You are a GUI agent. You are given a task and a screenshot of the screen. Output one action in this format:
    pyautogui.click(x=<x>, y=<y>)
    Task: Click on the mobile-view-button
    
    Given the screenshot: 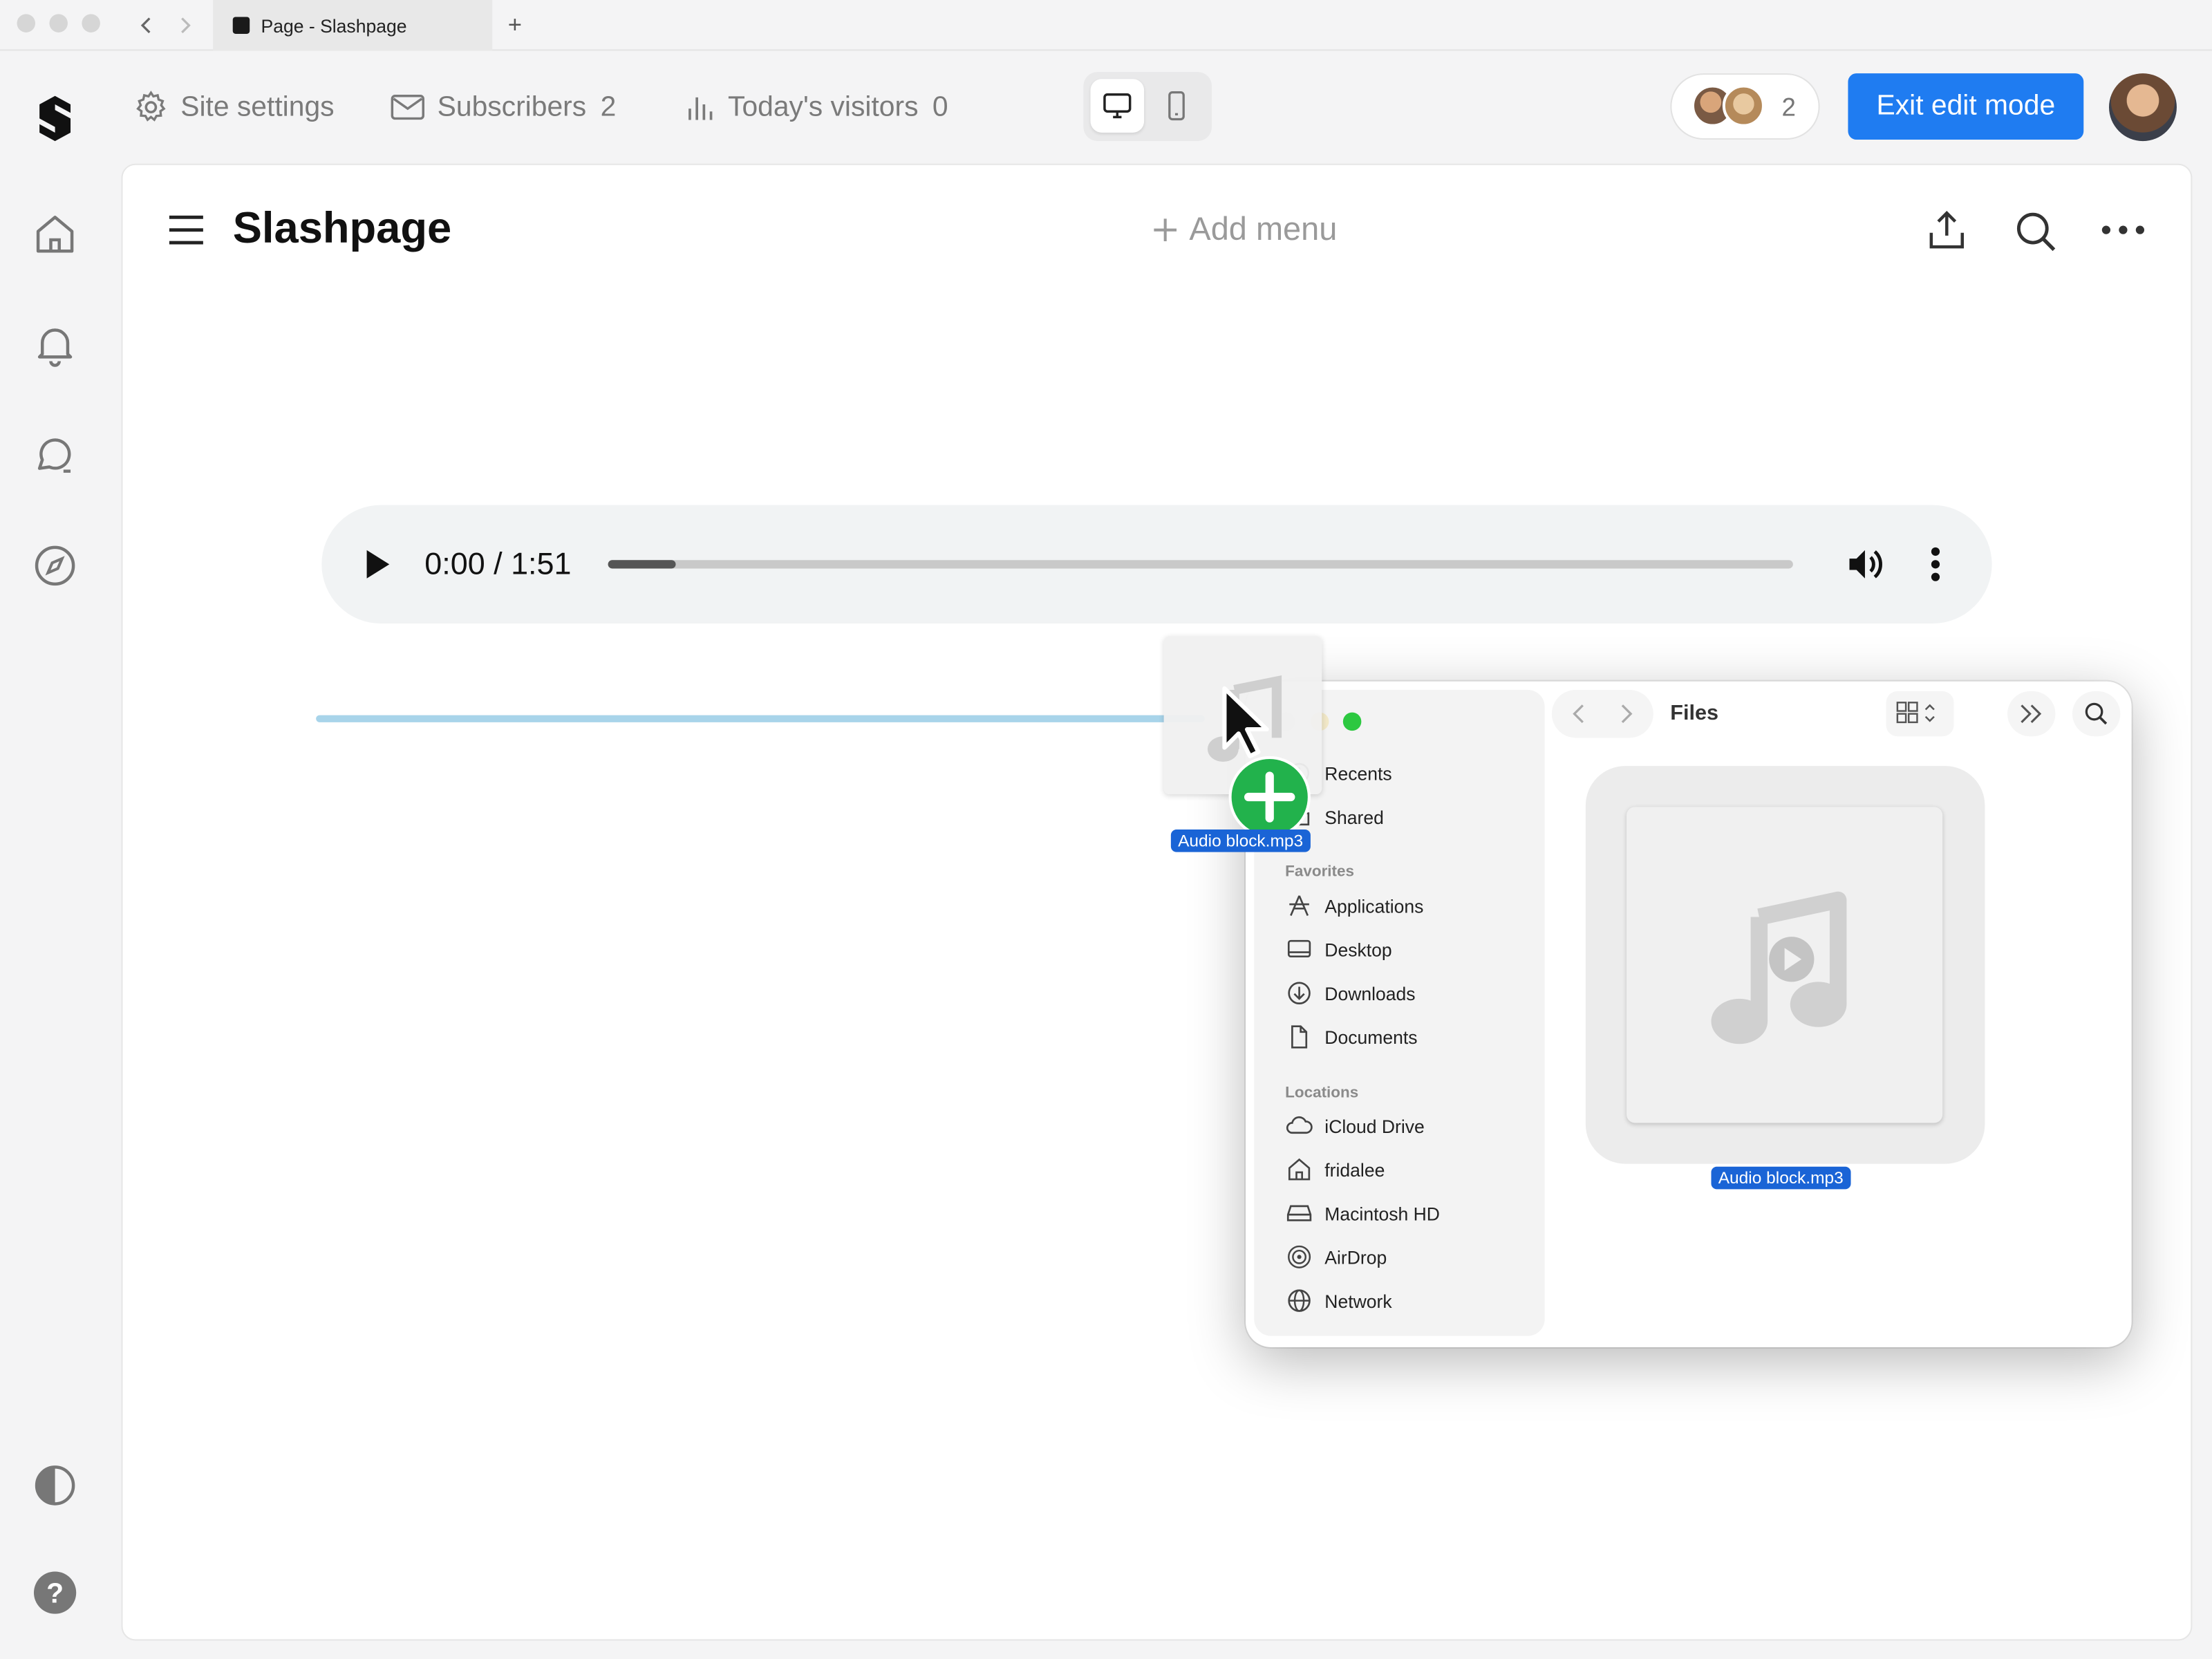 What is the action you would take?
    pyautogui.click(x=1176, y=106)
    